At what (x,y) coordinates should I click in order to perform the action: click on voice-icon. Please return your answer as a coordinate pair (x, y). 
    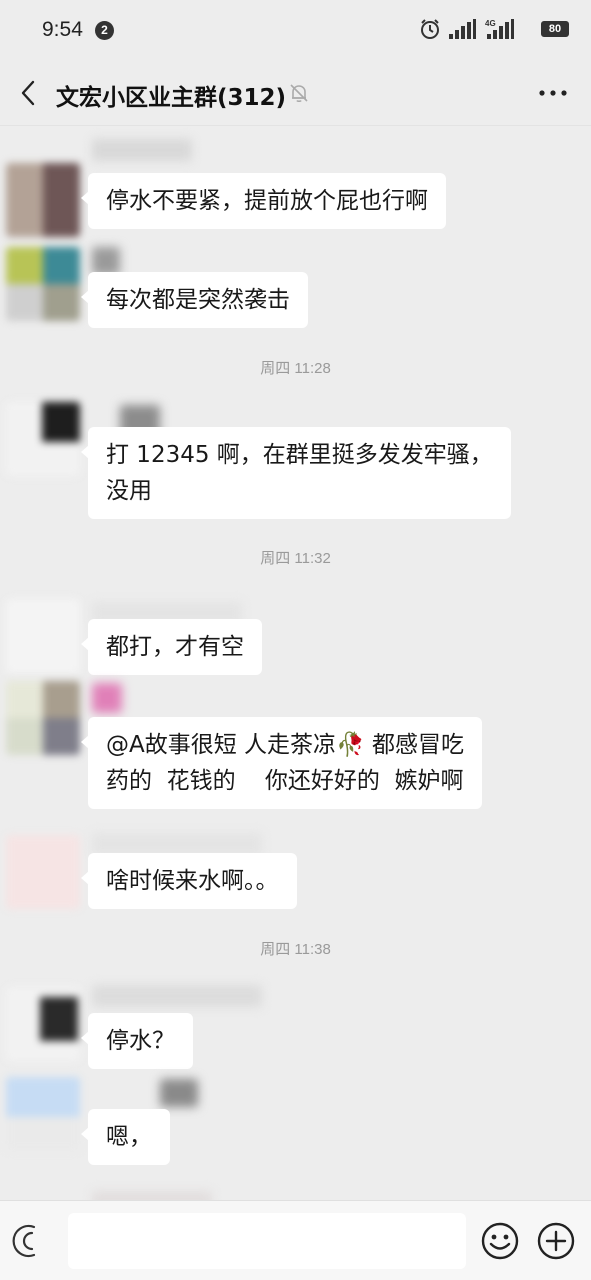
    Looking at the image, I should click on (30, 1241).